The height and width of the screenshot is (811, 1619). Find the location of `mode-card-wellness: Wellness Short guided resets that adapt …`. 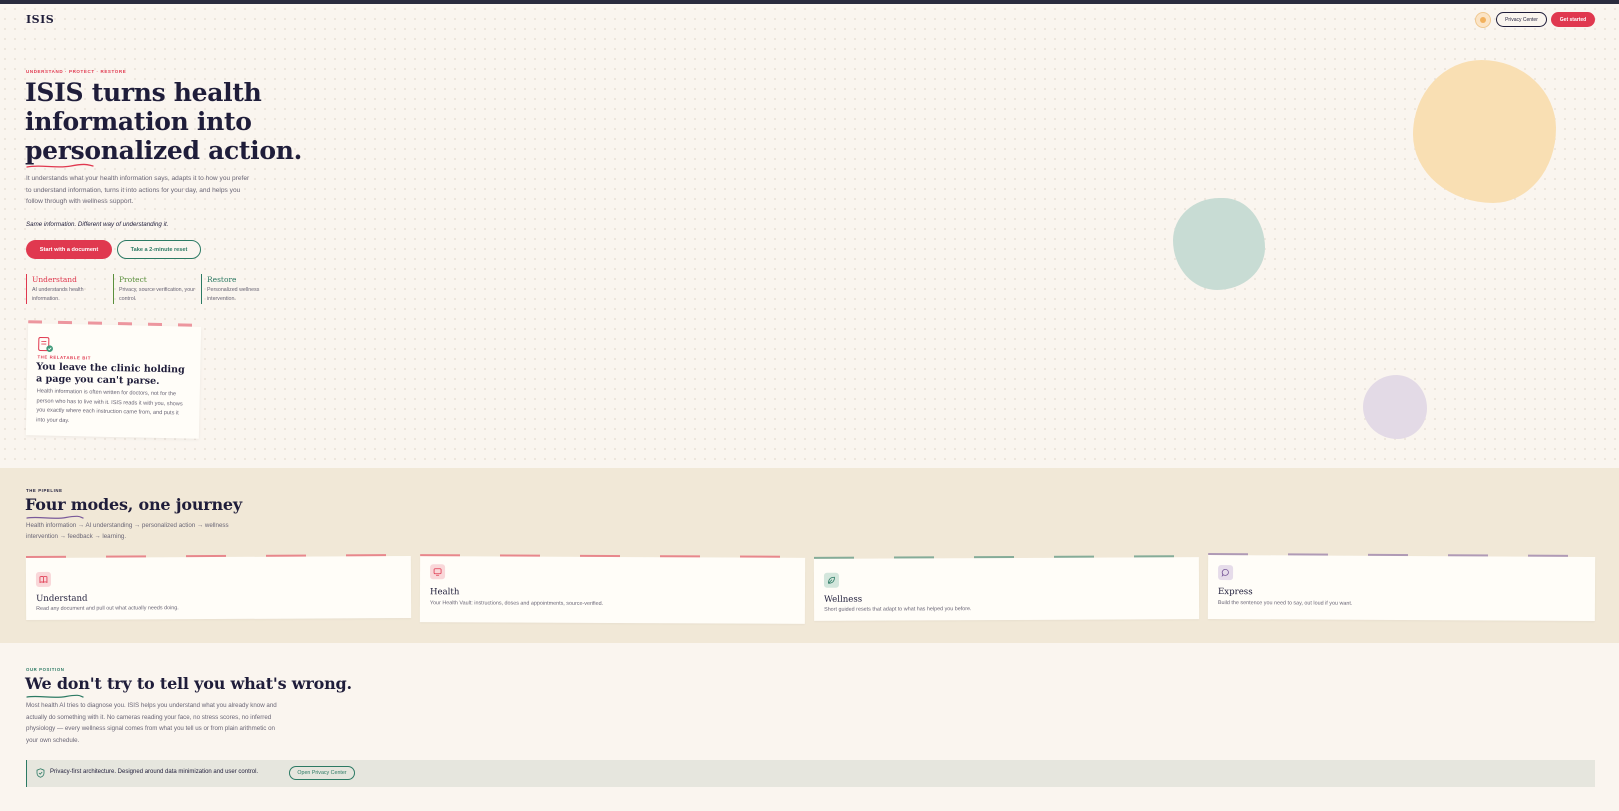

mode-card-wellness: Wellness Short guided resets that adapt … is located at coordinates (1006, 588).